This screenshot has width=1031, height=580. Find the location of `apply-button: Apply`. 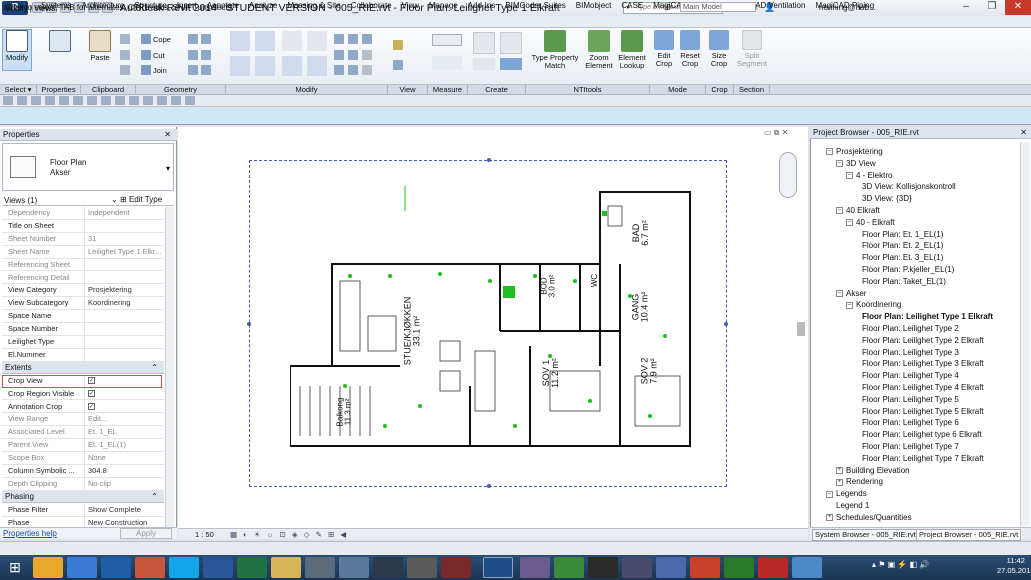

apply-button: Apply is located at coordinates (146, 533).